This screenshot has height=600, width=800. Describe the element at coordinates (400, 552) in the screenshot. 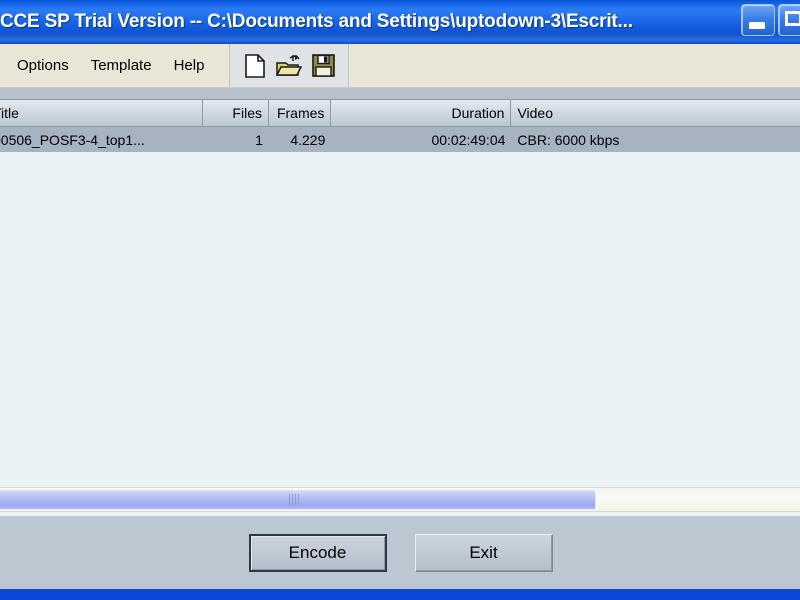

I see `dialog-button-bar: Encode Exit` at that location.